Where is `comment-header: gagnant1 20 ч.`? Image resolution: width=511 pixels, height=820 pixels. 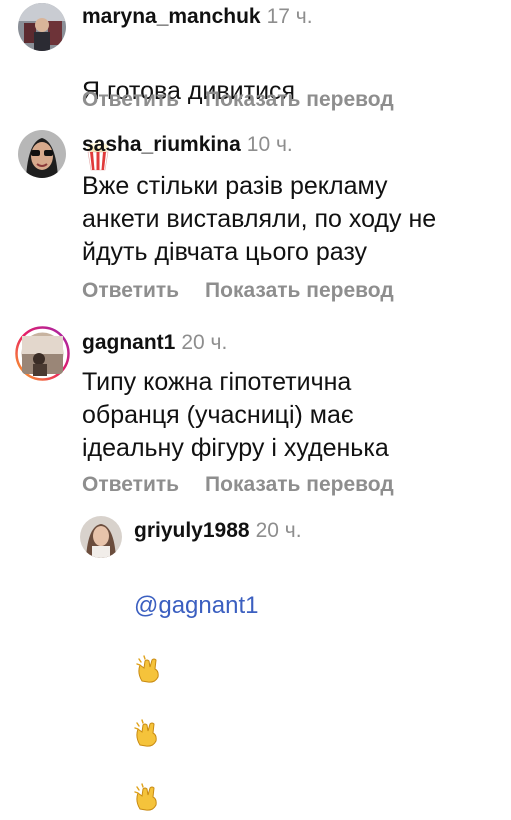 comment-header: gagnant1 20 ч. is located at coordinates (154, 343).